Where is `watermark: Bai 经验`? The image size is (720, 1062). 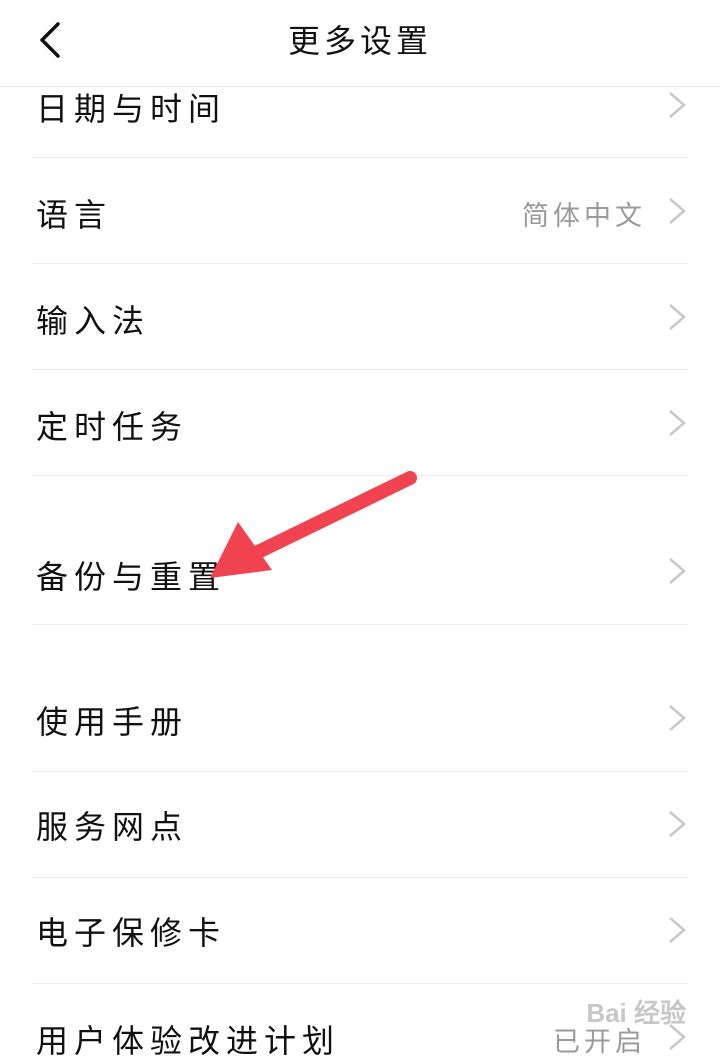
watermark: Bai 经验 is located at coordinates (636, 1013).